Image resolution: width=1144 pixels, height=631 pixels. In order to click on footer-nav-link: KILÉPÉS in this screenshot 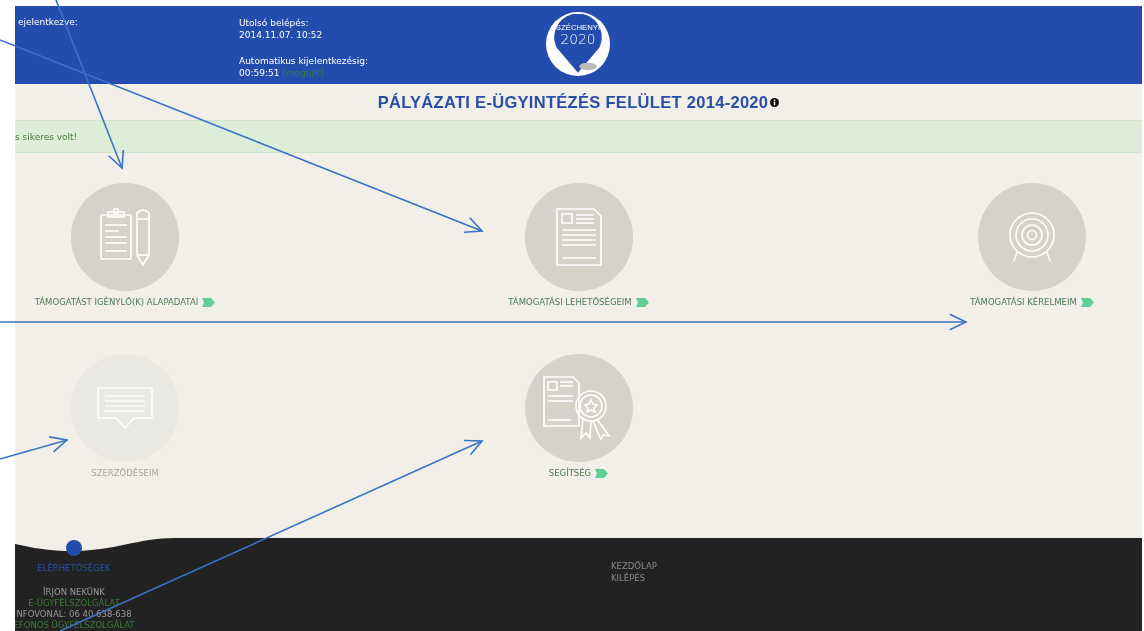, I will do `click(634, 578)`.